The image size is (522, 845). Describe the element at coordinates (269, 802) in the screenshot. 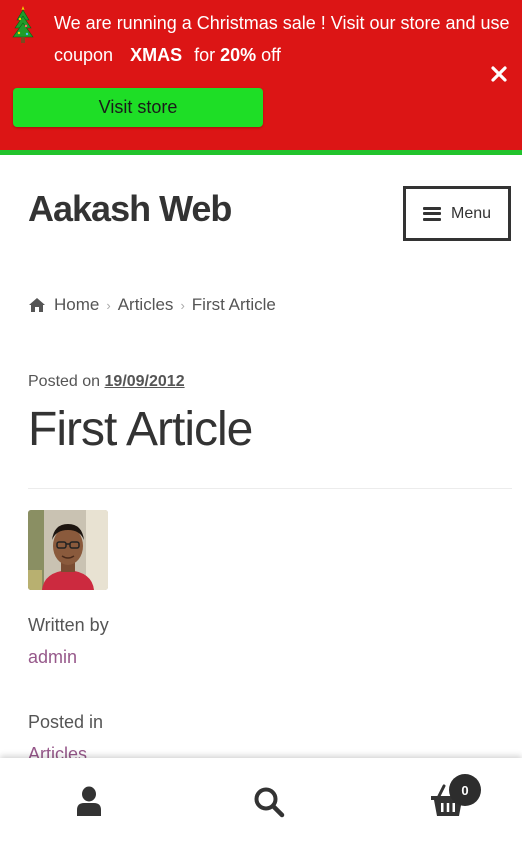

I see `search-icon` at that location.